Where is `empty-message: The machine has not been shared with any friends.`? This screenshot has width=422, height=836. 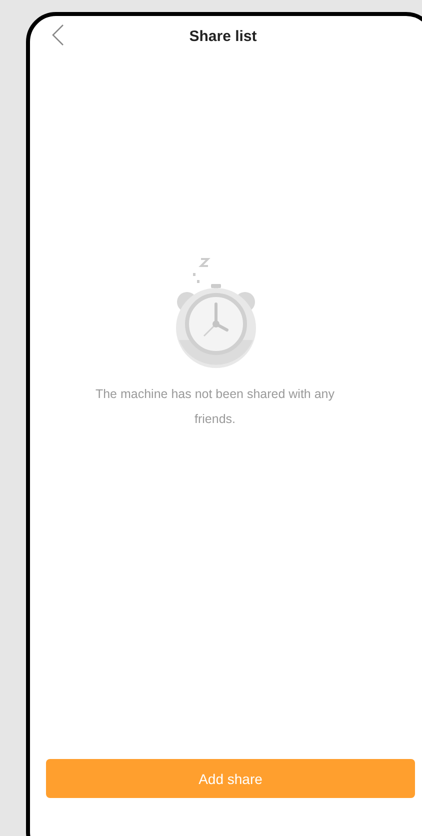 empty-message: The machine has not been shared with any friends. is located at coordinates (215, 407).